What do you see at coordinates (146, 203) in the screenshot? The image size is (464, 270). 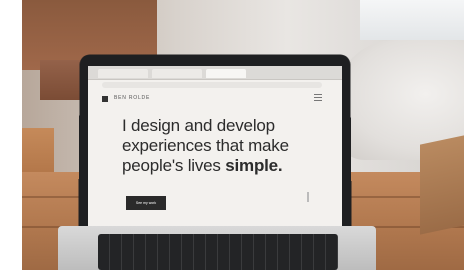 I see `see-my-work-button: See my work` at bounding box center [146, 203].